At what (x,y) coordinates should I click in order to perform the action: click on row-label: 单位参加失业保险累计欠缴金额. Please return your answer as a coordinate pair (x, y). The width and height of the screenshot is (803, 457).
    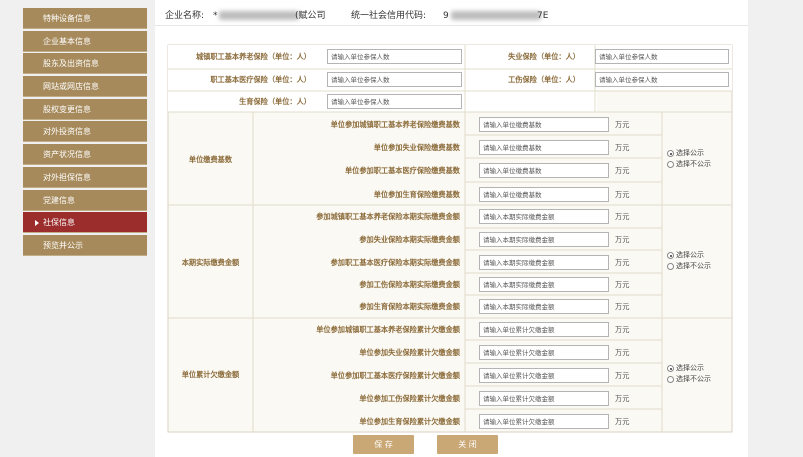
    Looking at the image, I should click on (409, 352).